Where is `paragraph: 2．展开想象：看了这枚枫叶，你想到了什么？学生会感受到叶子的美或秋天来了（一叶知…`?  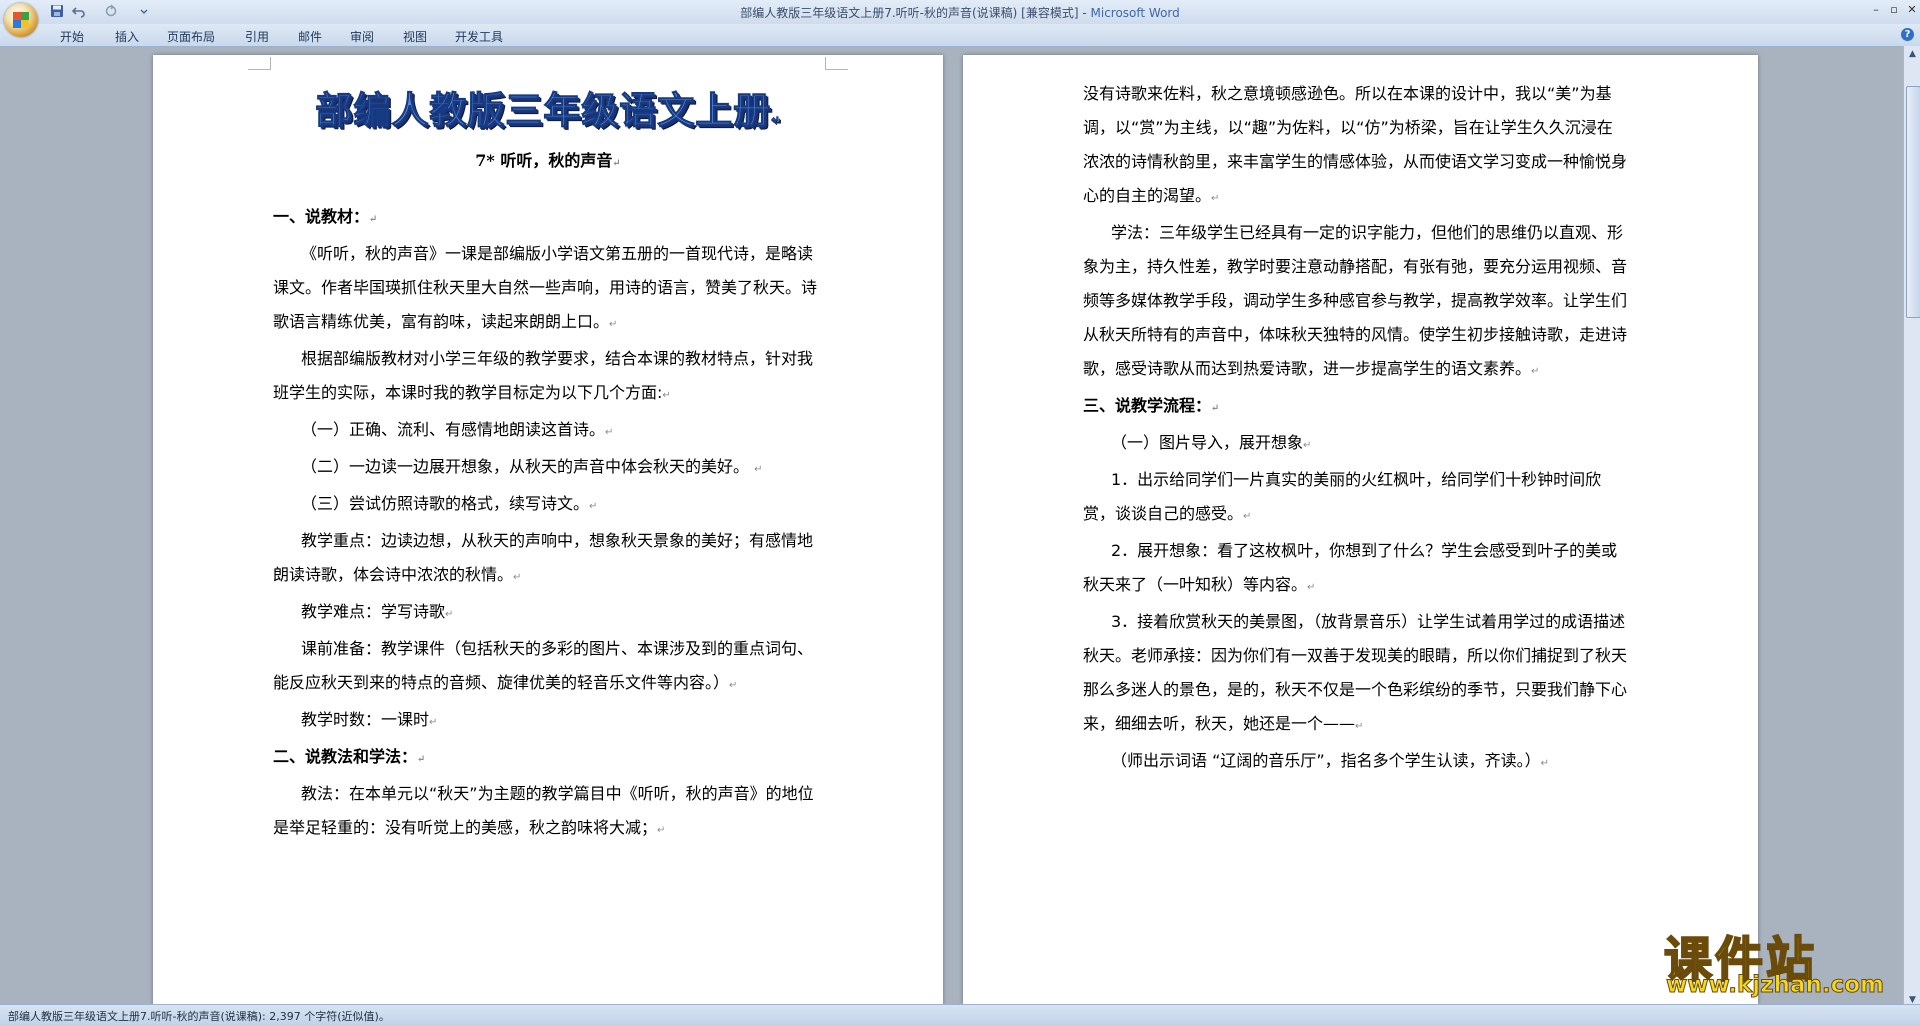
paragraph: 2．展开想象：看了这枚枫叶，你想到了什么？学生会感受到叶子的美或秋天来了（一叶知… is located at coordinates (1350, 567).